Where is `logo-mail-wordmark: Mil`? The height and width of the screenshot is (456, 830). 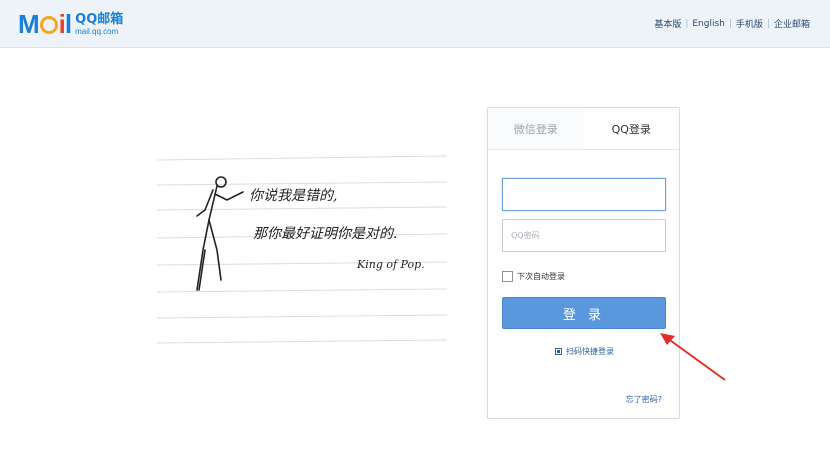
logo-mail-wordmark: Mil is located at coordinates (45, 24).